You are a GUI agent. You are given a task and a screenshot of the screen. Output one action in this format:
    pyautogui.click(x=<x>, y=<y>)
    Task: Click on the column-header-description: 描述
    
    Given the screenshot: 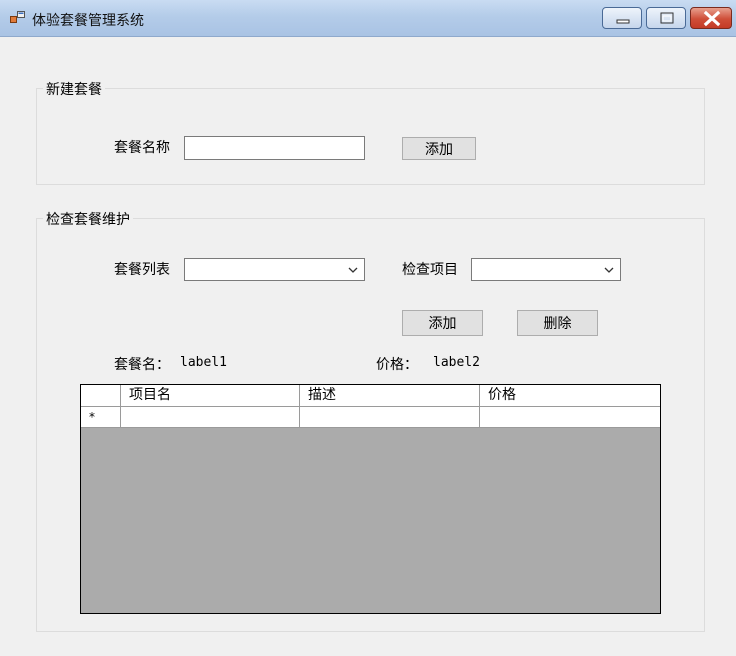 What is the action you would take?
    pyautogui.click(x=390, y=395)
    